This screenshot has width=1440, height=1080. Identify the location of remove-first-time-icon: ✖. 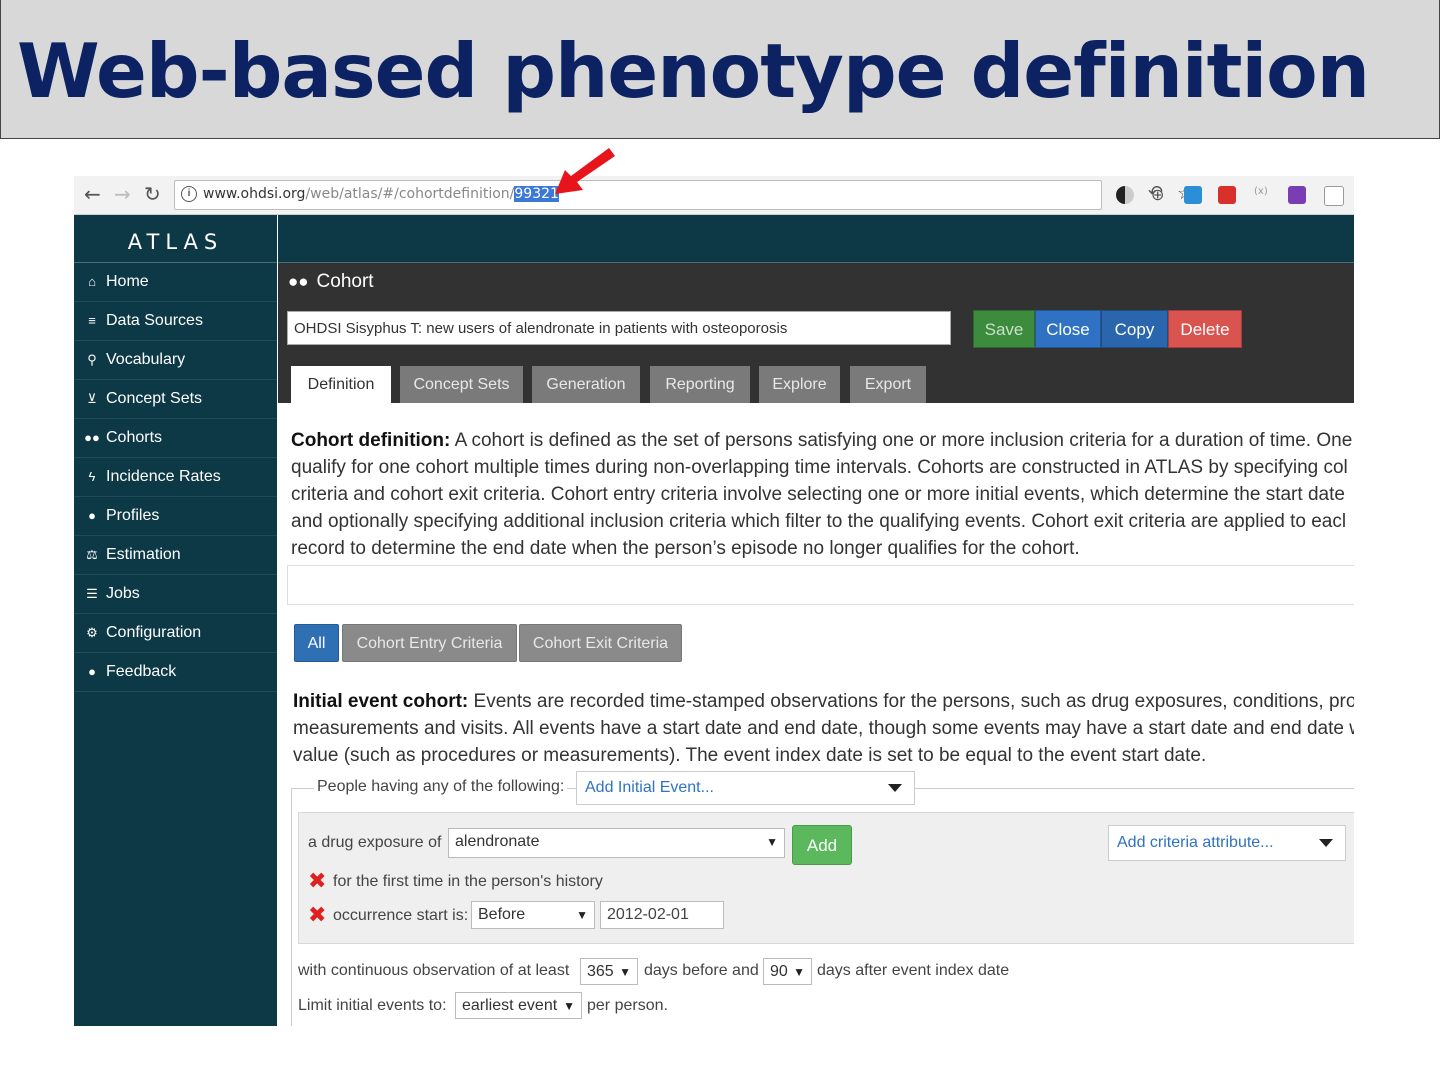
(317, 881).